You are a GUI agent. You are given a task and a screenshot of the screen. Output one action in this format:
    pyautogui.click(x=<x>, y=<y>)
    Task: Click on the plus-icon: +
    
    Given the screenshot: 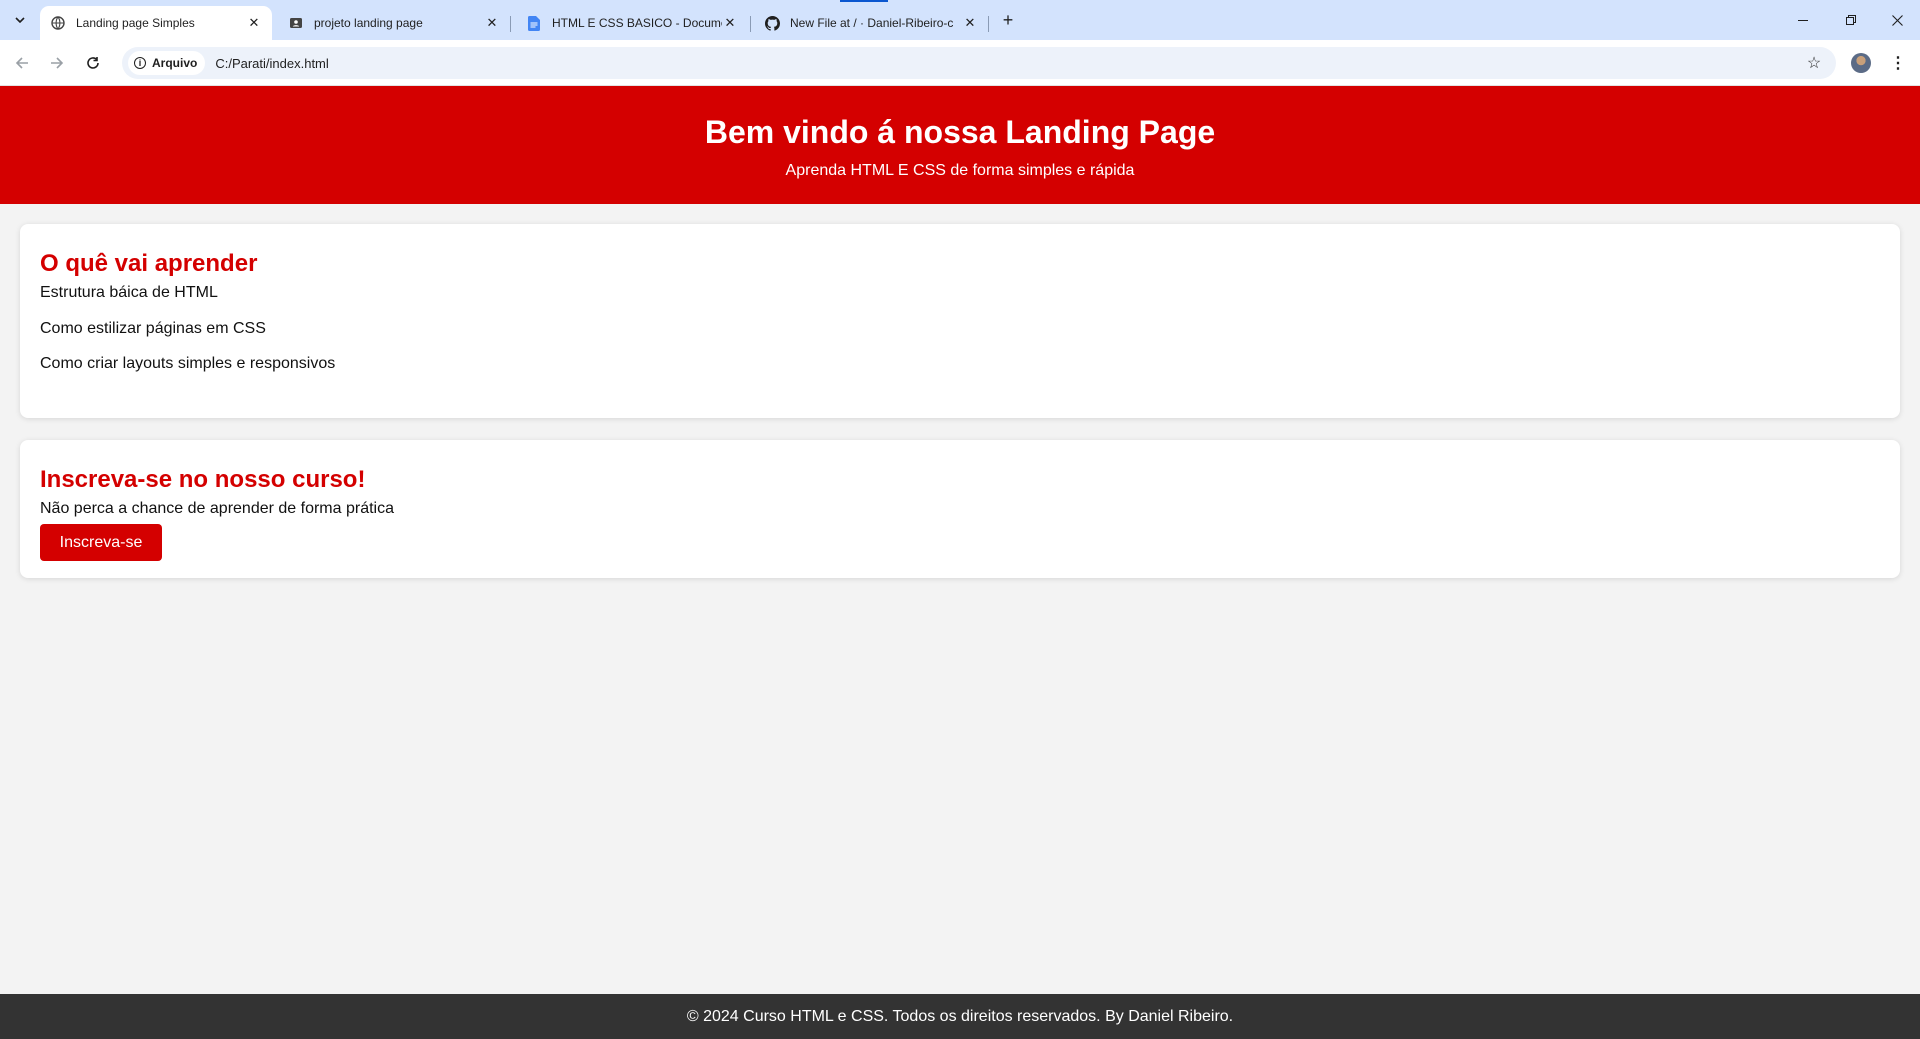 What is the action you would take?
    pyautogui.click(x=1008, y=19)
    